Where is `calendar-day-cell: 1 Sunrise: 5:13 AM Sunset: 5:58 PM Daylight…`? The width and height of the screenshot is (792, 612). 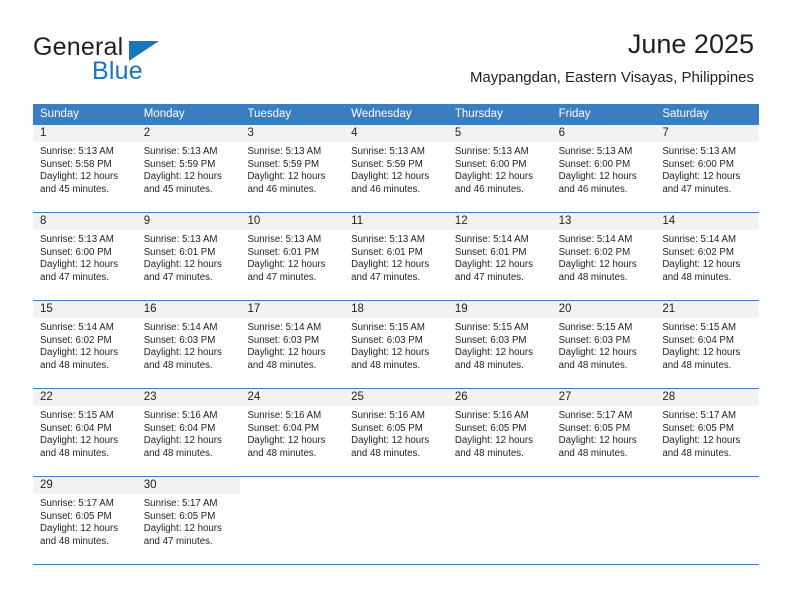 calendar-day-cell: 1 Sunrise: 5:13 AM Sunset: 5:58 PM Daylight… is located at coordinates (85, 168).